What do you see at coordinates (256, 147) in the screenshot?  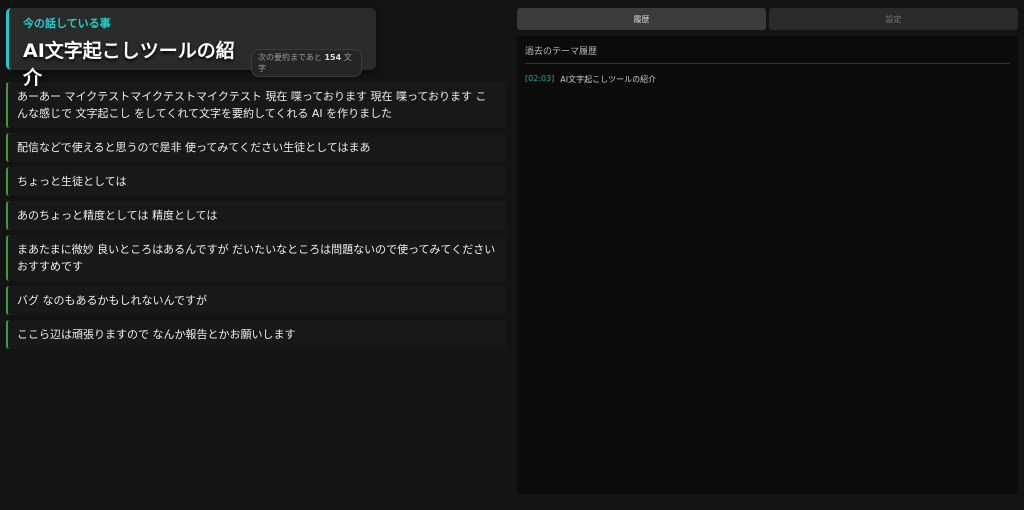 I see `transcript-item: 配信などで使えると思うので是非 使ってみてください生徒としてはまあ` at bounding box center [256, 147].